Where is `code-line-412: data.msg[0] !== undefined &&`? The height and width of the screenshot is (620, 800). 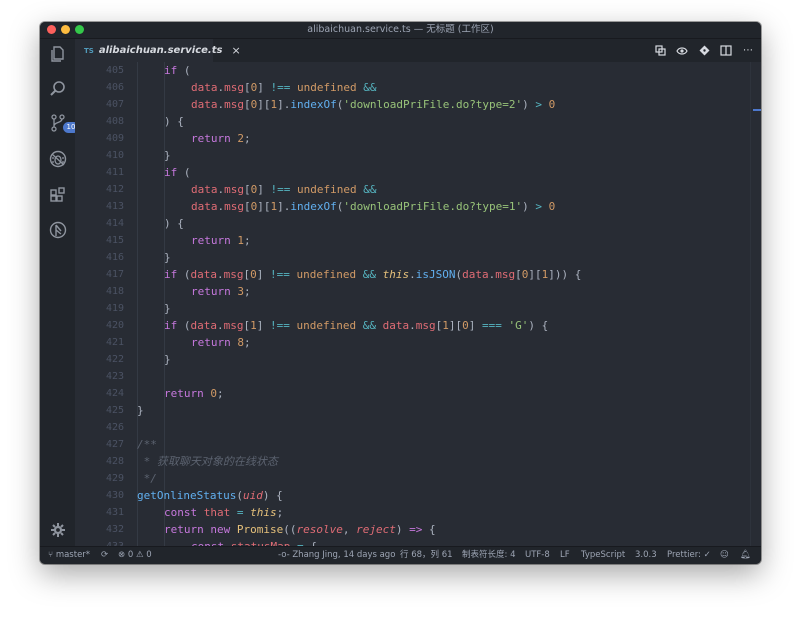 code-line-412: data.msg[0] !== undefined && is located at coordinates (284, 189).